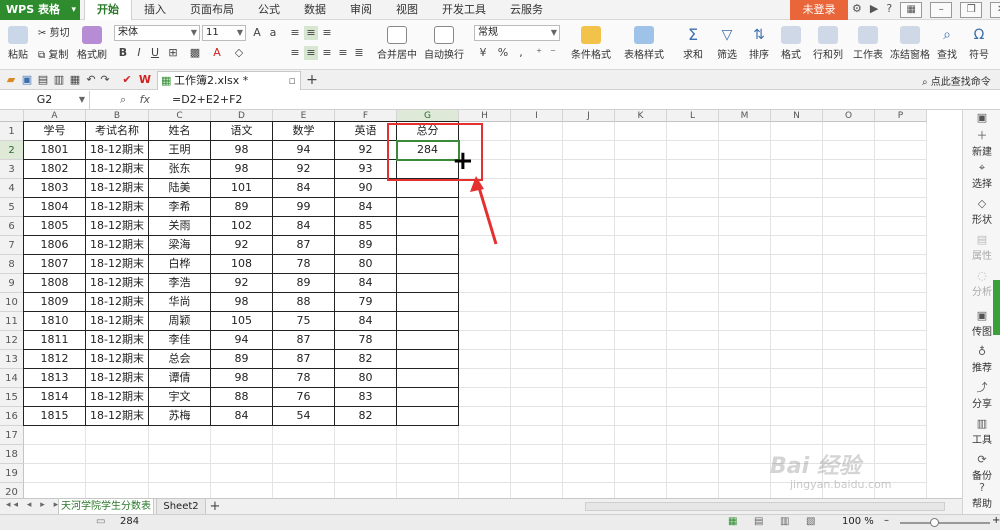 The width and height of the screenshot is (1000, 530). I want to click on align-middle-icon: ≡, so click(311, 33).